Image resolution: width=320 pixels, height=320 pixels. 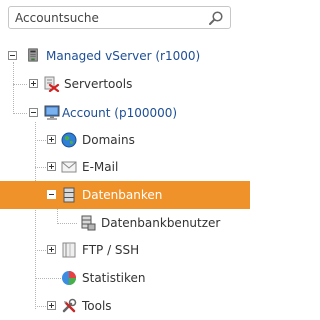 What do you see at coordinates (119, 113) in the screenshot?
I see `tree-label: Account (p100000)` at bounding box center [119, 113].